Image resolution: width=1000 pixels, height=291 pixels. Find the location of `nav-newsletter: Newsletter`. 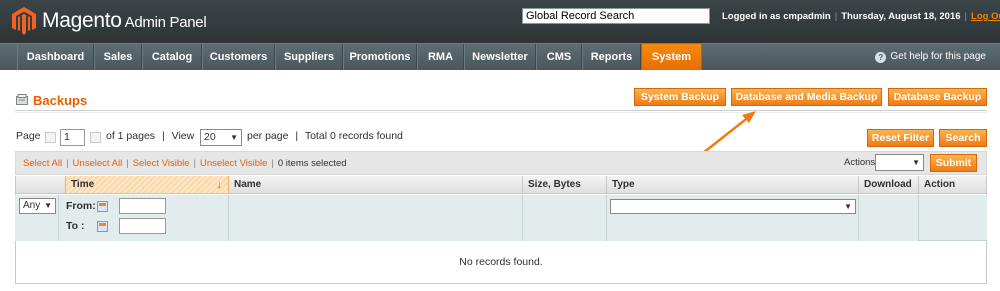

nav-newsletter: Newsletter is located at coordinates (500, 57).